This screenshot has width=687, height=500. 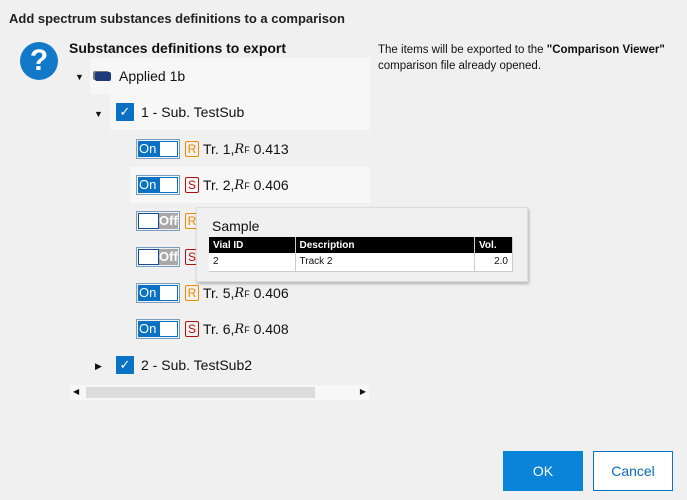 I want to click on tree-item-label: 2 - Sub. TestSub2, so click(x=197, y=365).